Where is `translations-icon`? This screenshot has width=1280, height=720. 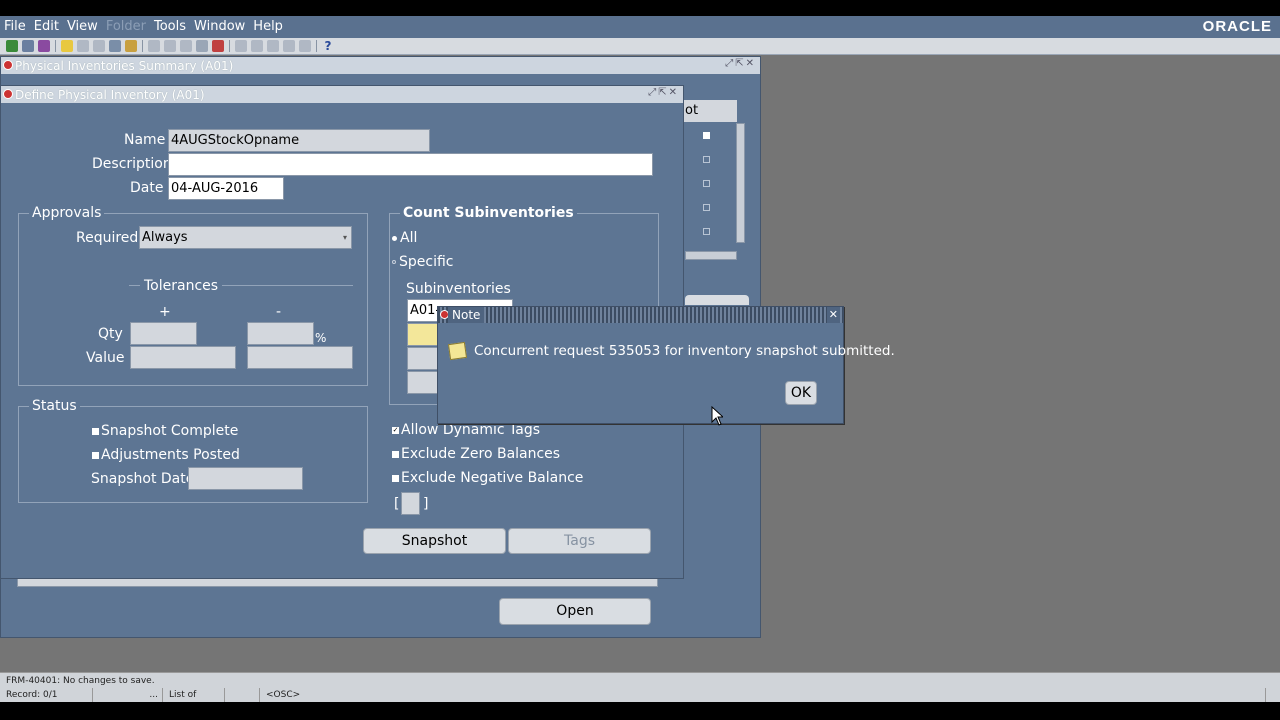
translations-icon is located at coordinates (289, 46).